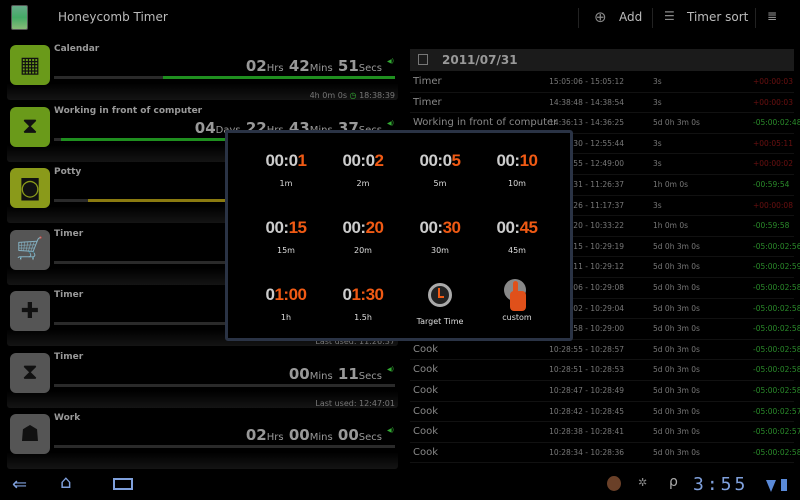 The width and height of the screenshot is (800, 500). Describe the element at coordinates (517, 169) in the screenshot. I see `preset-button: 00:10 10m` at that location.